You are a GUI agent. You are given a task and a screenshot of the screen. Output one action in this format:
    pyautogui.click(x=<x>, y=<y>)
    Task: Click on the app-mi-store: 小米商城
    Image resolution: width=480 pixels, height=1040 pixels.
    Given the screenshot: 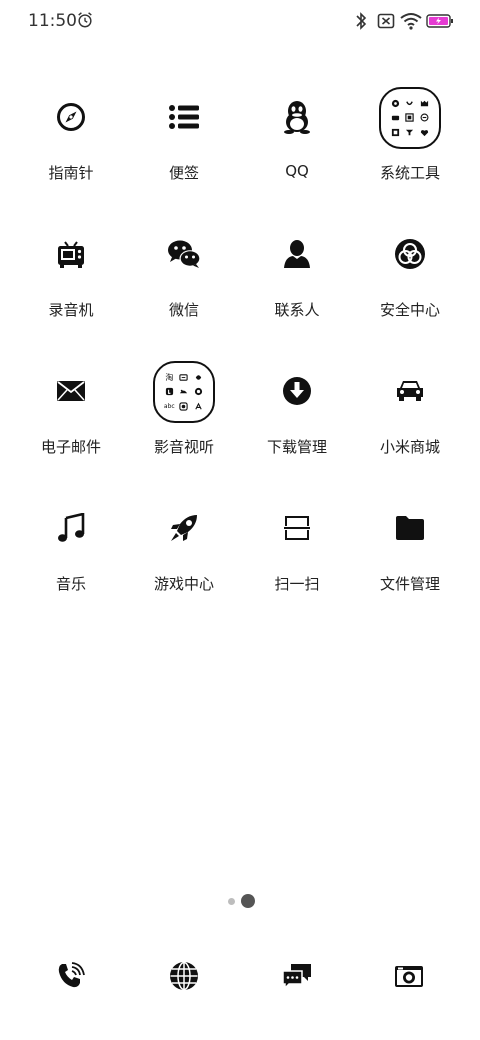 What is the action you would take?
    pyautogui.click(x=410, y=424)
    